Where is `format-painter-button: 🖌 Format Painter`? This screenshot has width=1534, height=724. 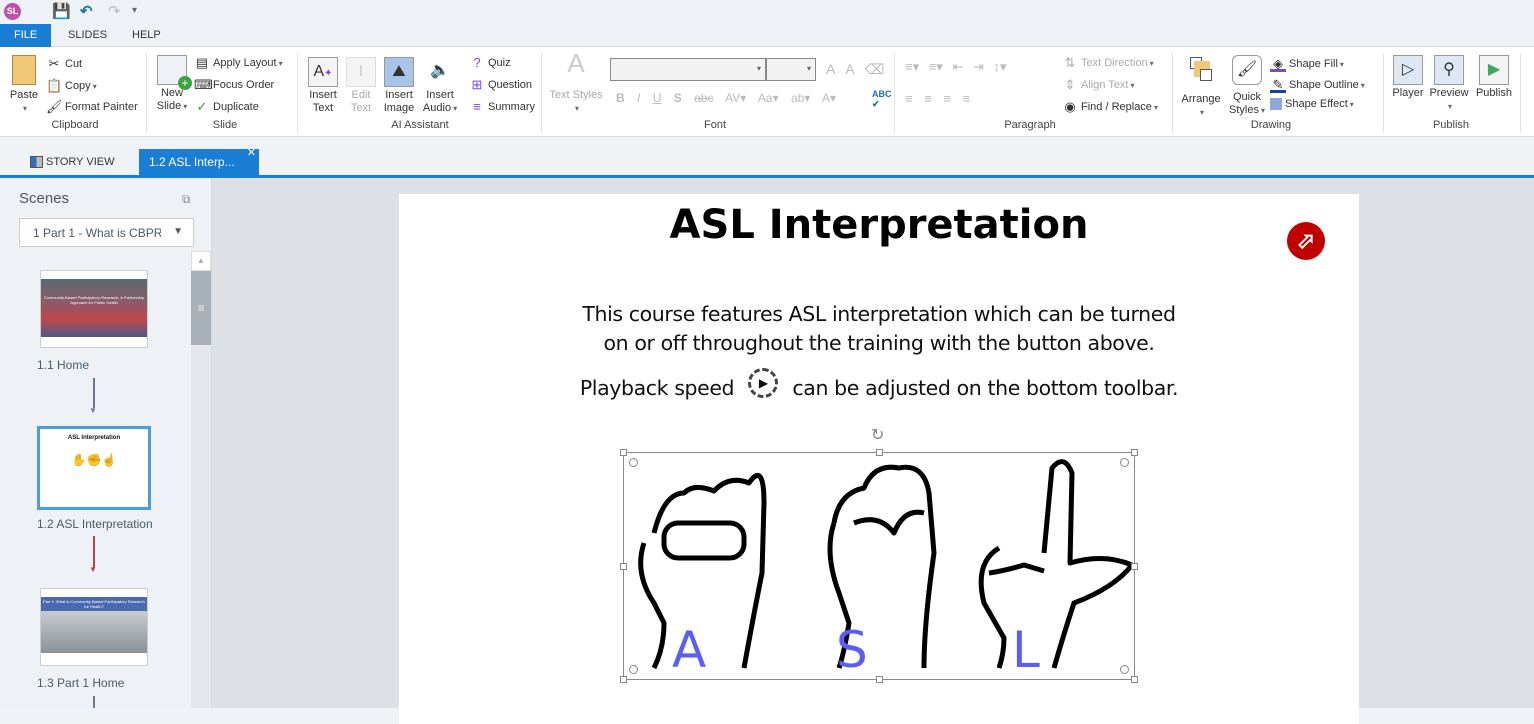 format-painter-button: 🖌 Format Painter is located at coordinates (92, 107).